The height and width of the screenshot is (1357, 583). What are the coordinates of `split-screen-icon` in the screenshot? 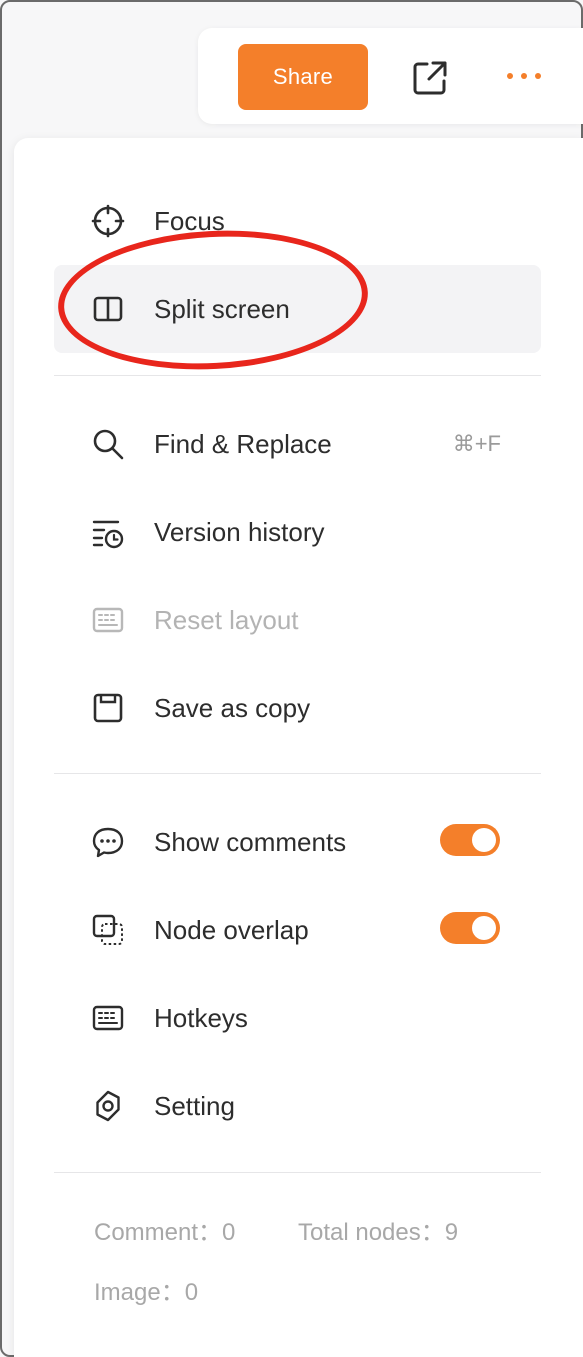 It's located at (108, 309).